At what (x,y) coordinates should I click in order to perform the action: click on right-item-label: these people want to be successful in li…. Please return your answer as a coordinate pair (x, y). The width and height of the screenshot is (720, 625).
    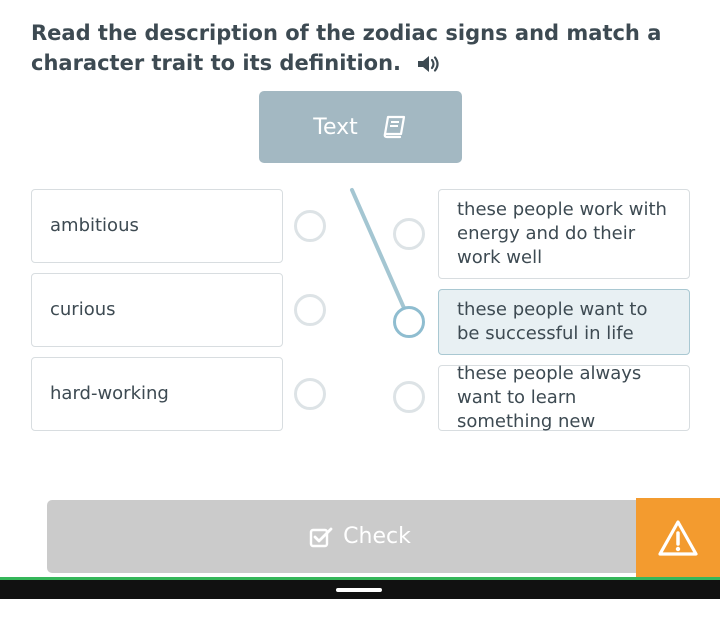
    Looking at the image, I should click on (552, 321).